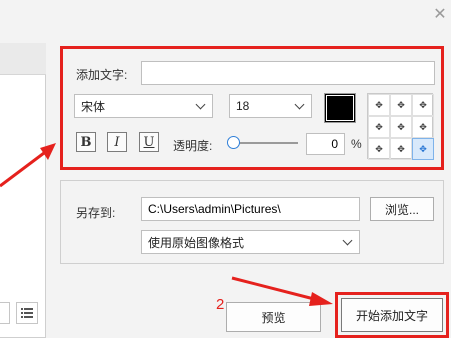 This screenshot has height=338, width=451. I want to click on position-bottom-center-button: ✥, so click(401, 149).